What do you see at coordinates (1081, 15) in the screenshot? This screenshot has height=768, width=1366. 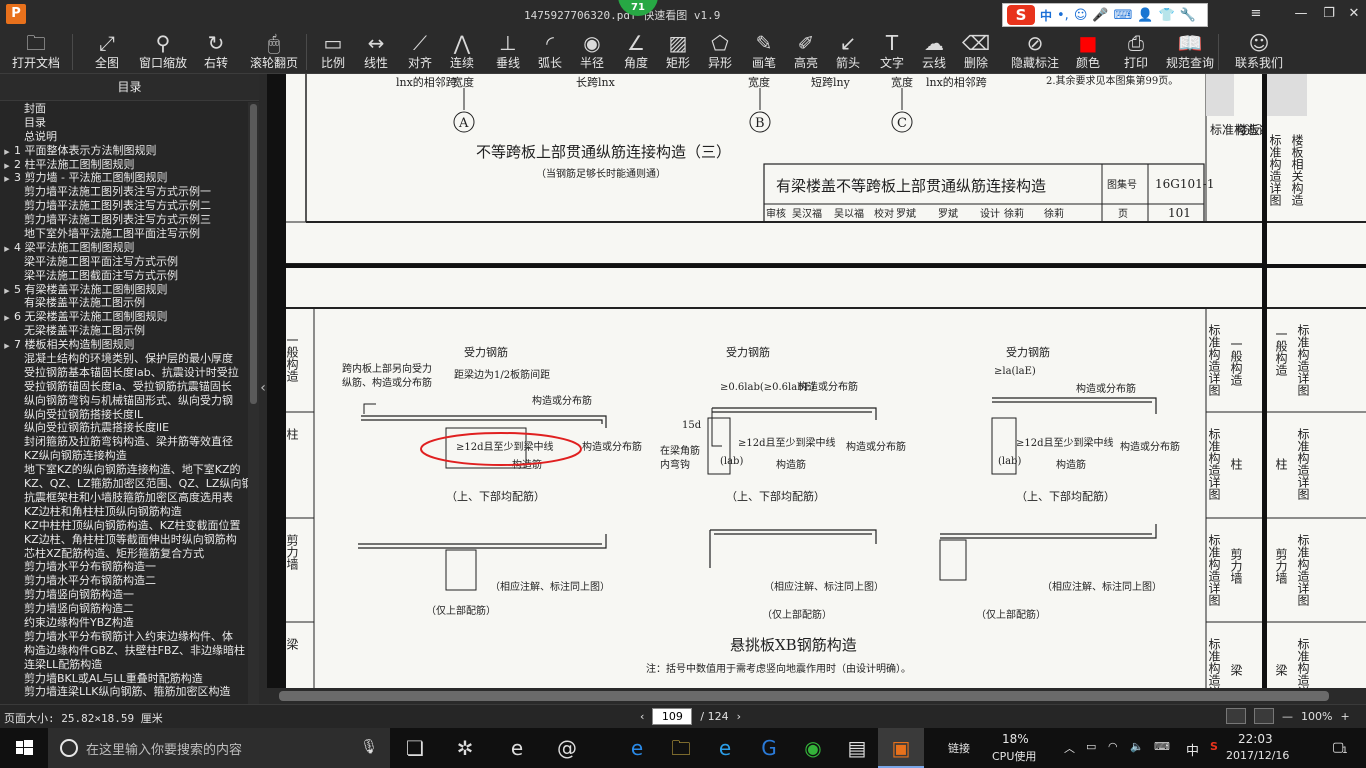 I see `emoji-icon: ☺` at bounding box center [1081, 15].